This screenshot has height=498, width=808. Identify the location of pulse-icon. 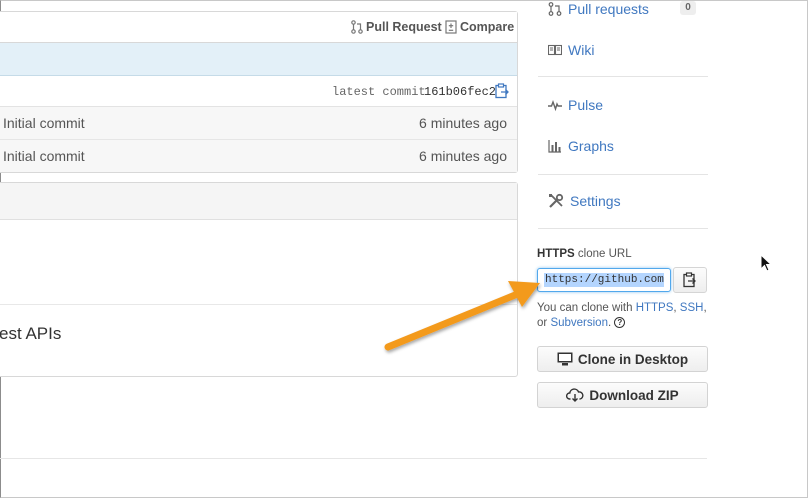
(555, 105).